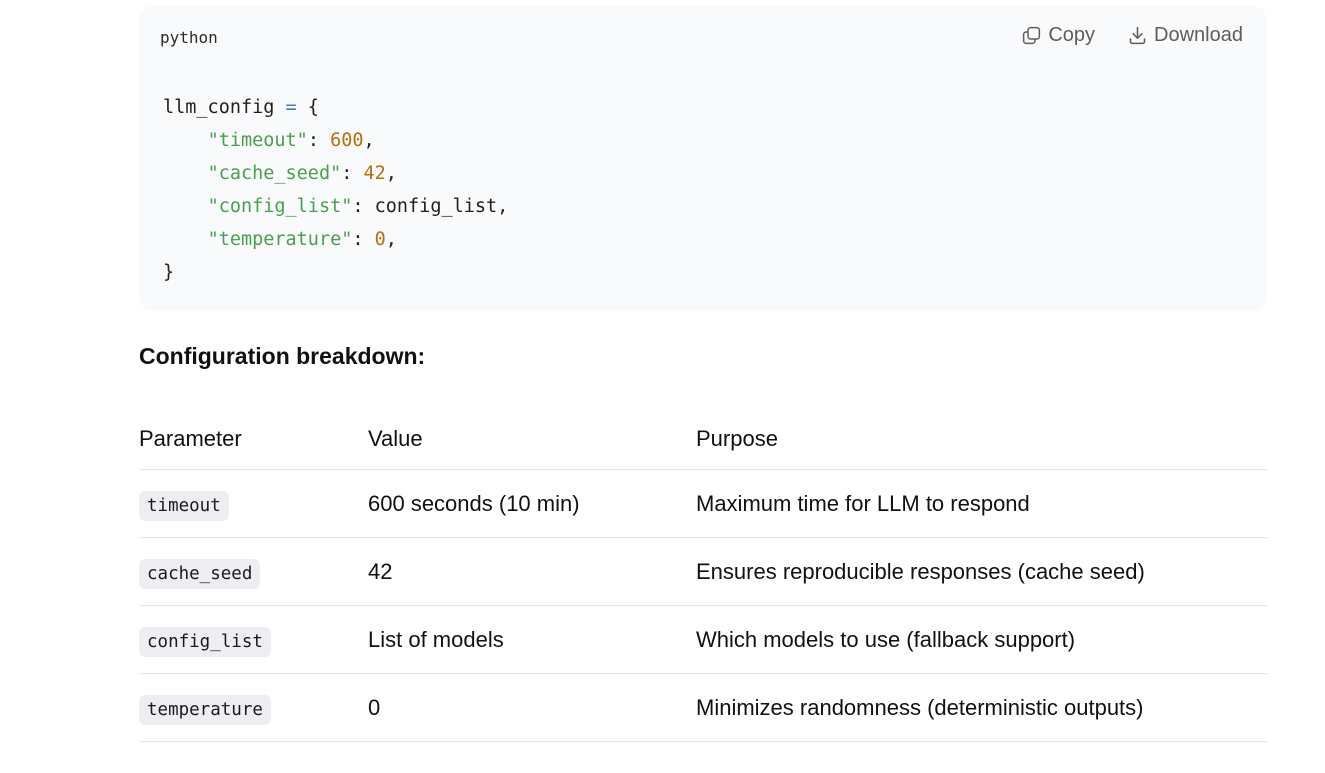 This screenshot has height=773, width=1325. I want to click on header-purpose: Purpose, so click(981, 439).